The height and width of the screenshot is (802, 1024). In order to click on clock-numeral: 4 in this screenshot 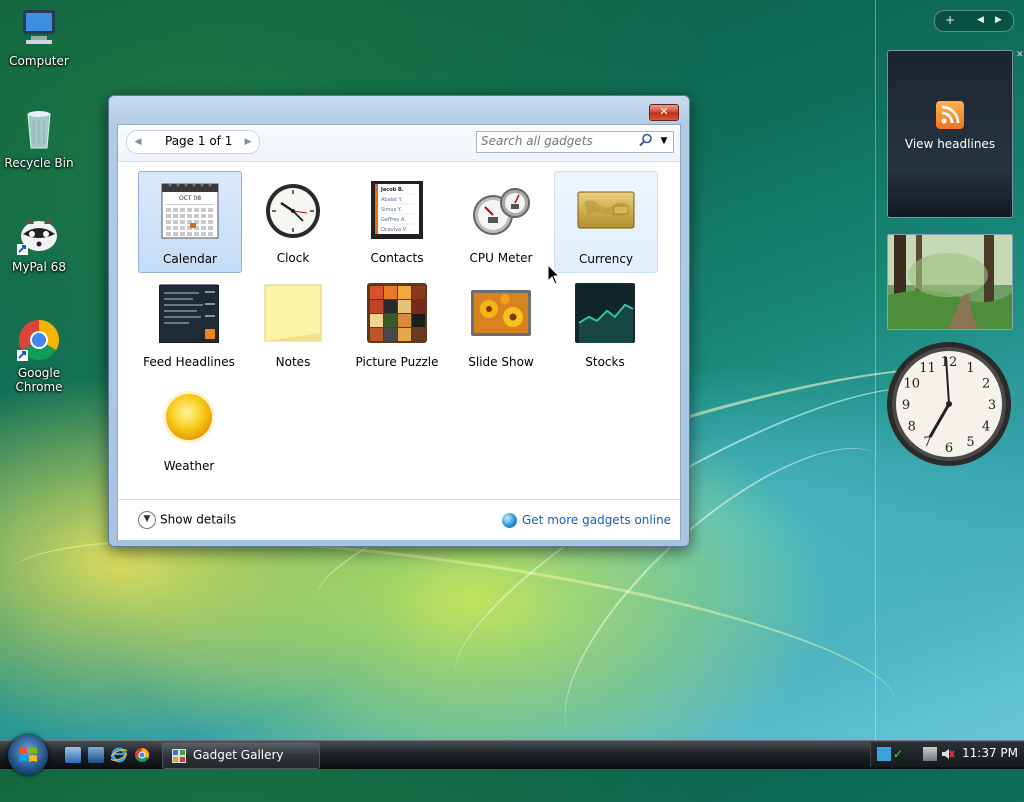, I will do `click(986, 427)`.